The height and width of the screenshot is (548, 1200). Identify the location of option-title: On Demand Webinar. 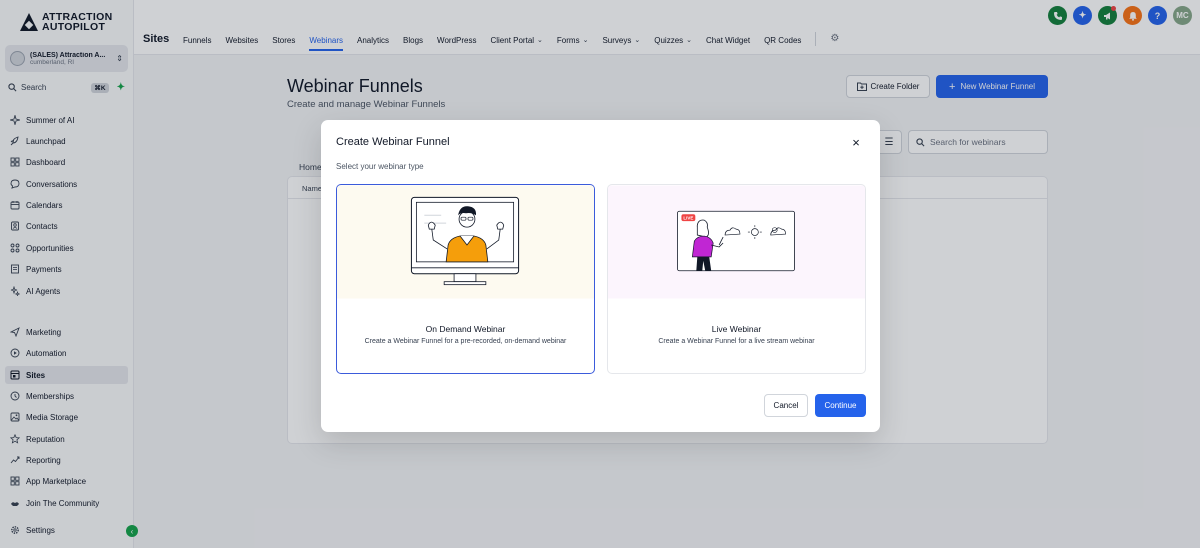
(465, 329).